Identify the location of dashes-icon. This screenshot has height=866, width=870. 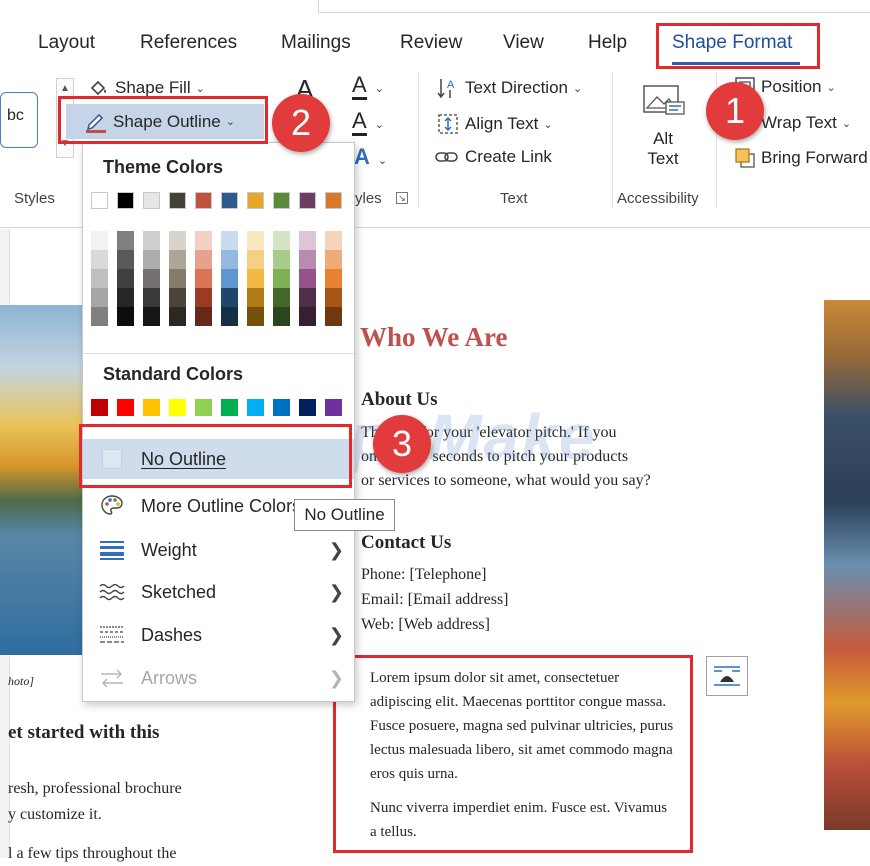
(112, 635).